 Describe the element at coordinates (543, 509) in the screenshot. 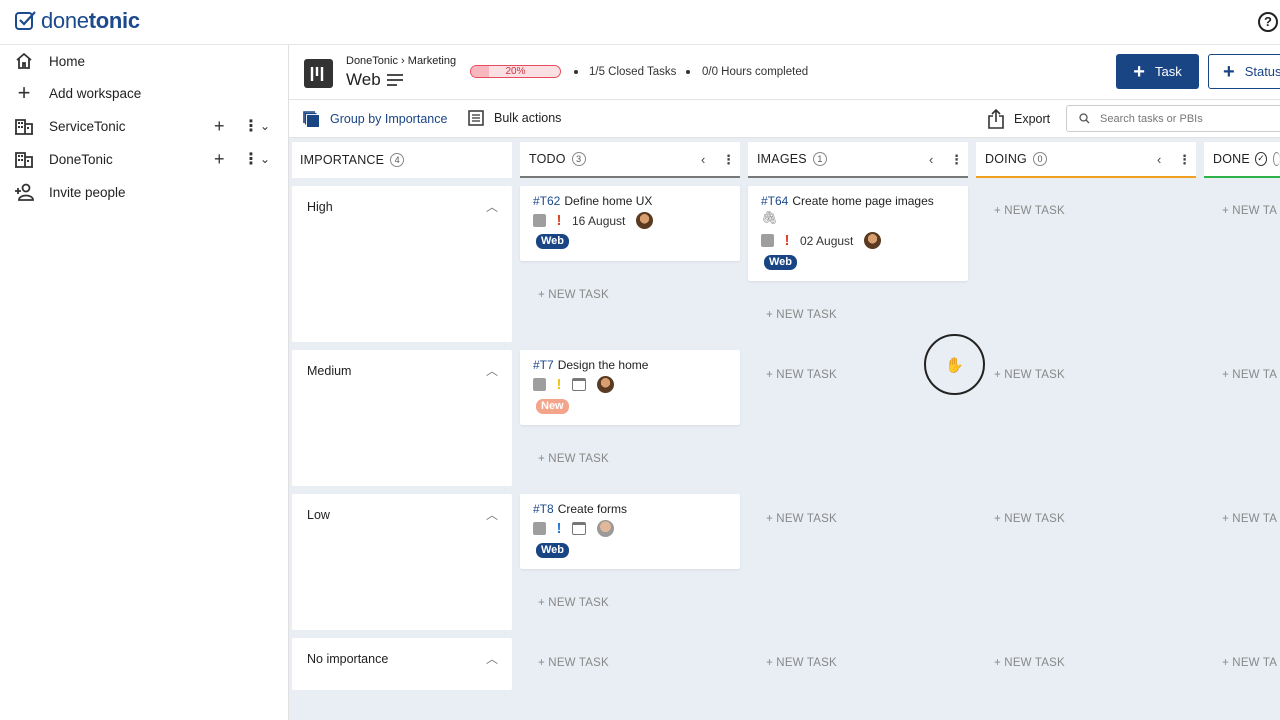

I see `task-id: #T8` at that location.